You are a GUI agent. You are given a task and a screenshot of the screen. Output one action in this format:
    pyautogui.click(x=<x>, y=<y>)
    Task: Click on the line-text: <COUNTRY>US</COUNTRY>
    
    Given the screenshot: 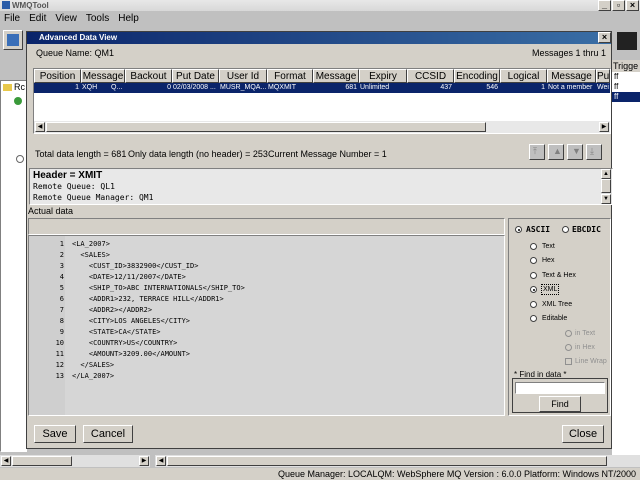 What is the action you would take?
    pyautogui.click(x=125, y=343)
    